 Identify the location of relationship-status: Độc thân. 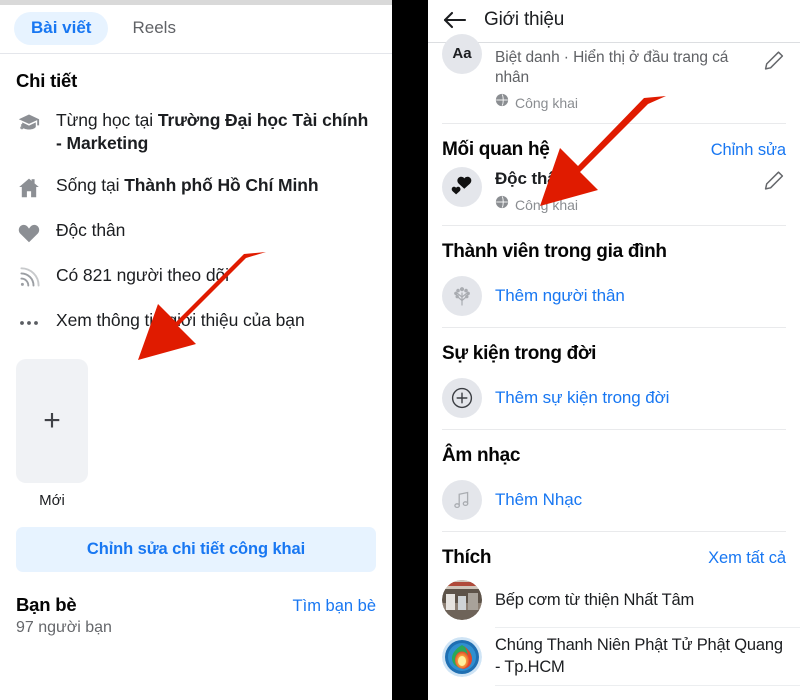
(531, 179).